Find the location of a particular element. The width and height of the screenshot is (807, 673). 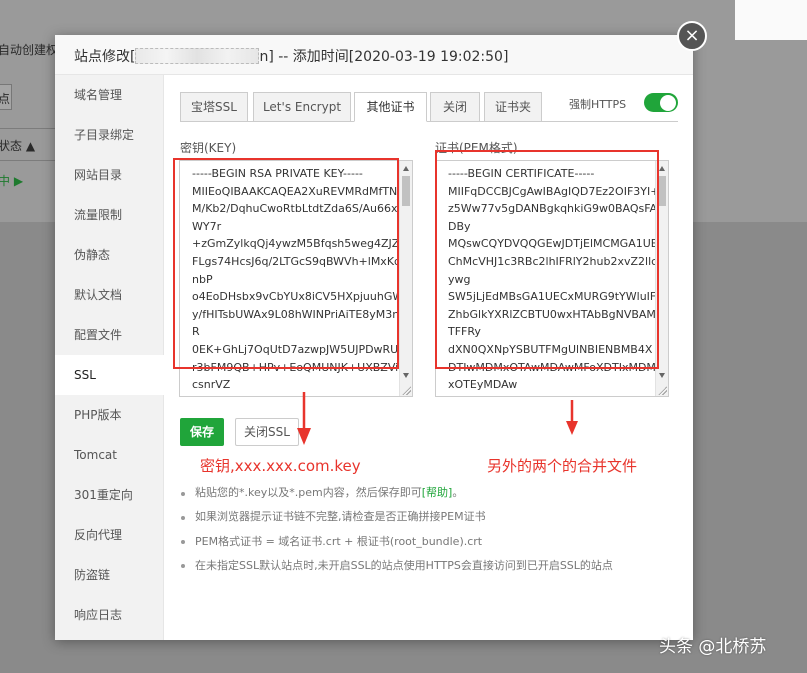

cert-arrow-icon is located at coordinates (572, 417).